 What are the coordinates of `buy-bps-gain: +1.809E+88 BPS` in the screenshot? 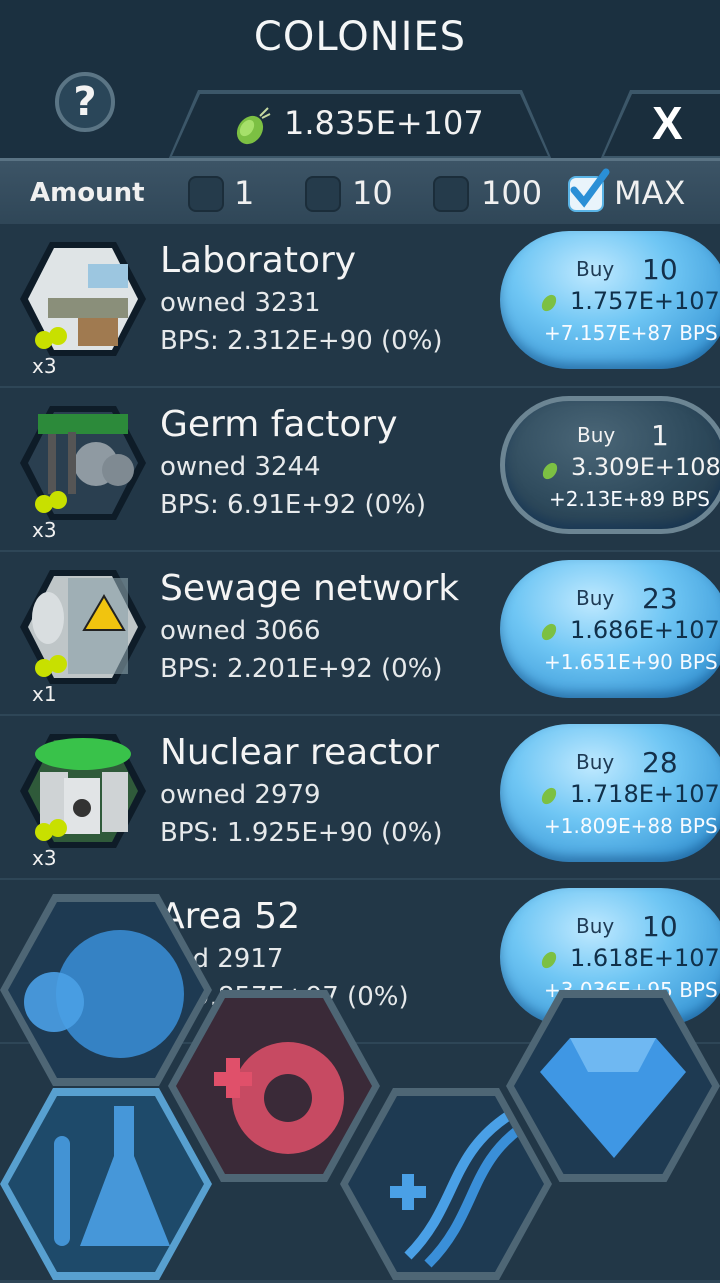 It's located at (631, 826).